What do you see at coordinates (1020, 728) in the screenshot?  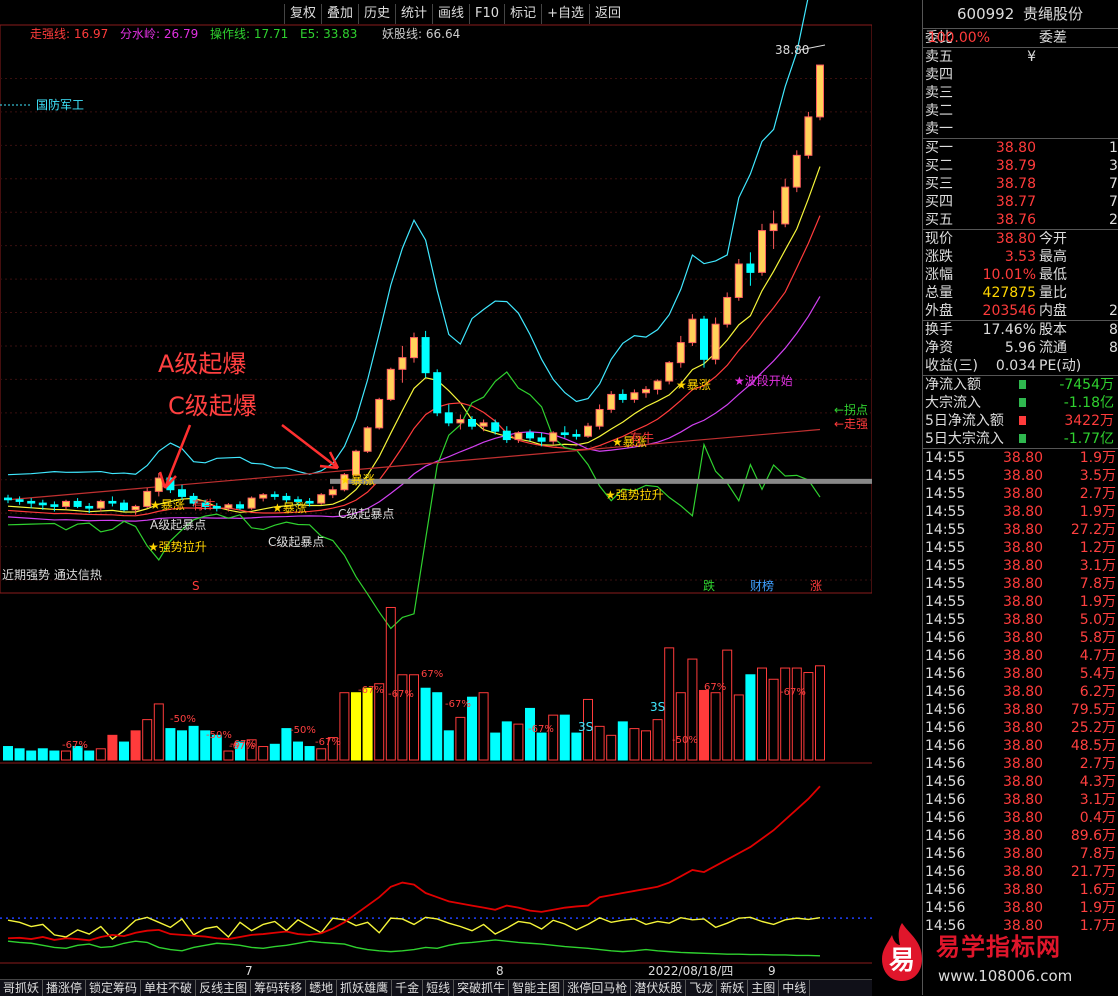 I see `tick-row: 14:56 38.80 25.2万` at bounding box center [1020, 728].